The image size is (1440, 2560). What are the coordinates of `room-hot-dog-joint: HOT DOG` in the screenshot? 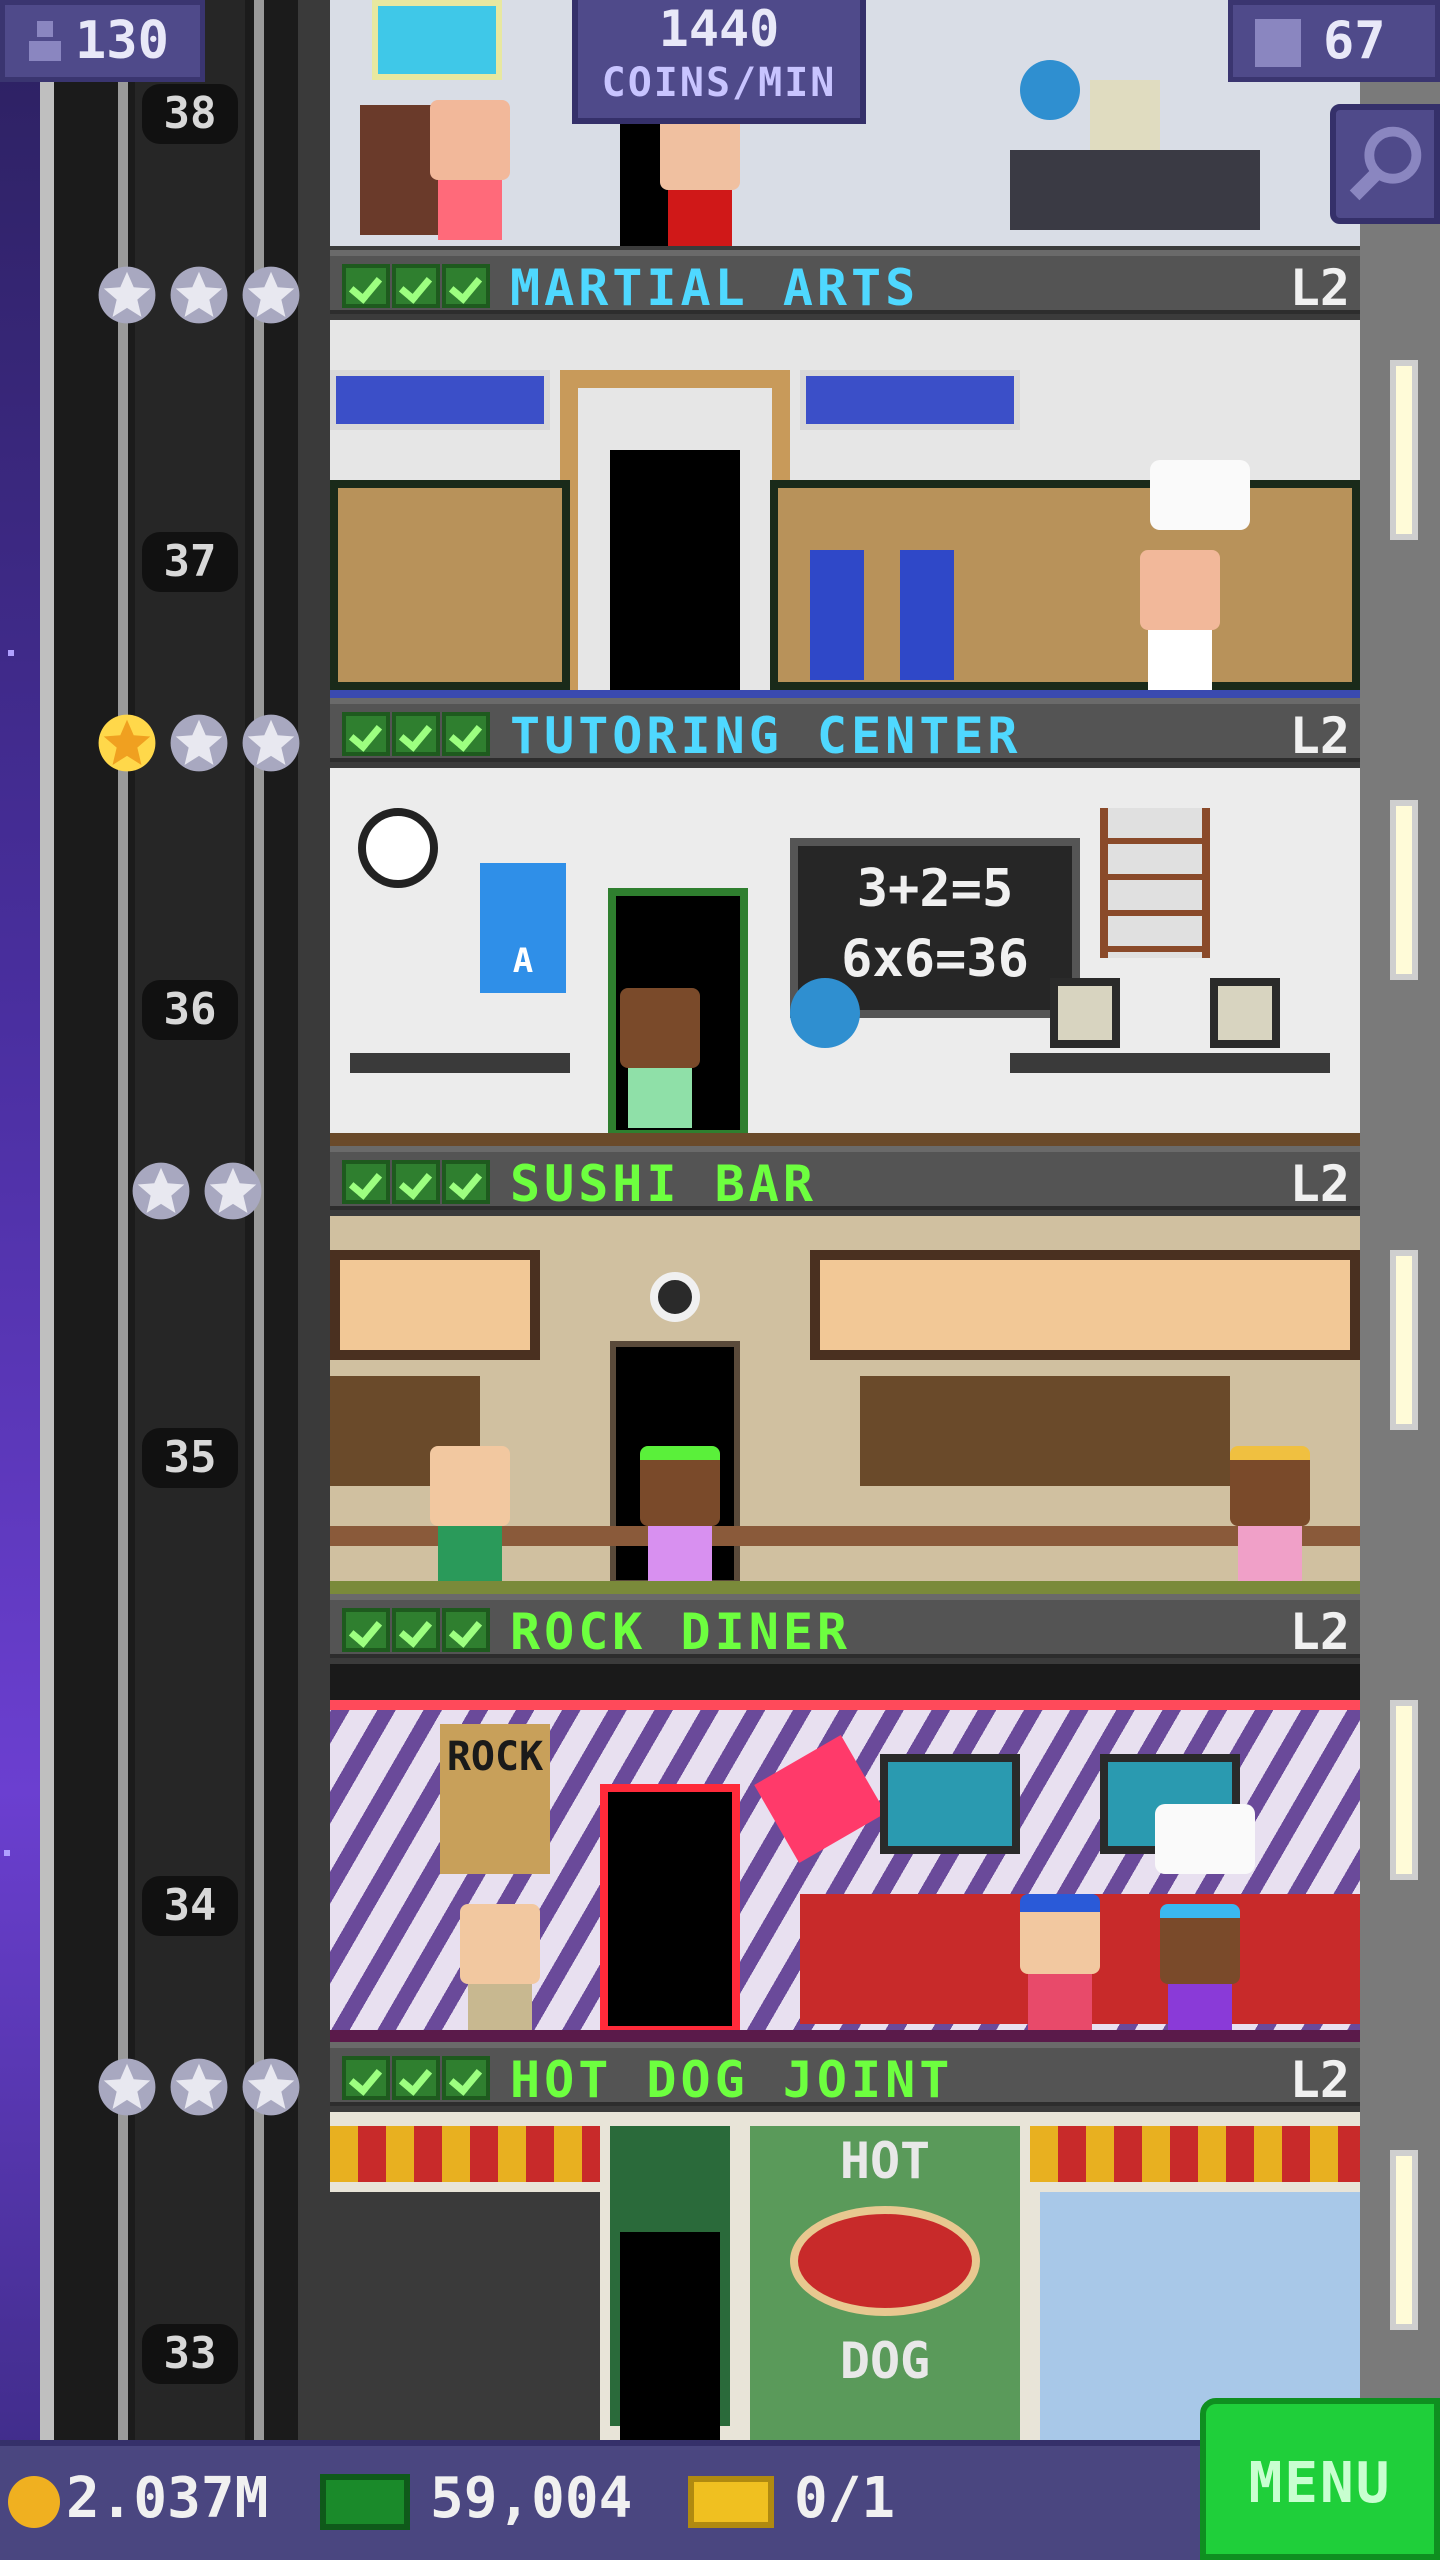 It's located at (845, 2276).